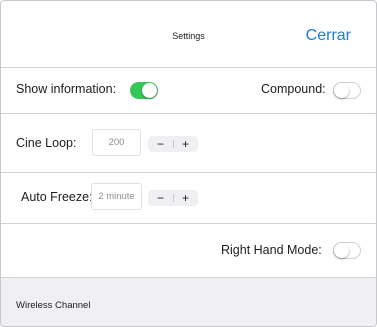  What do you see at coordinates (66, 89) in the screenshot?
I see `show-information-label: Show information:` at bounding box center [66, 89].